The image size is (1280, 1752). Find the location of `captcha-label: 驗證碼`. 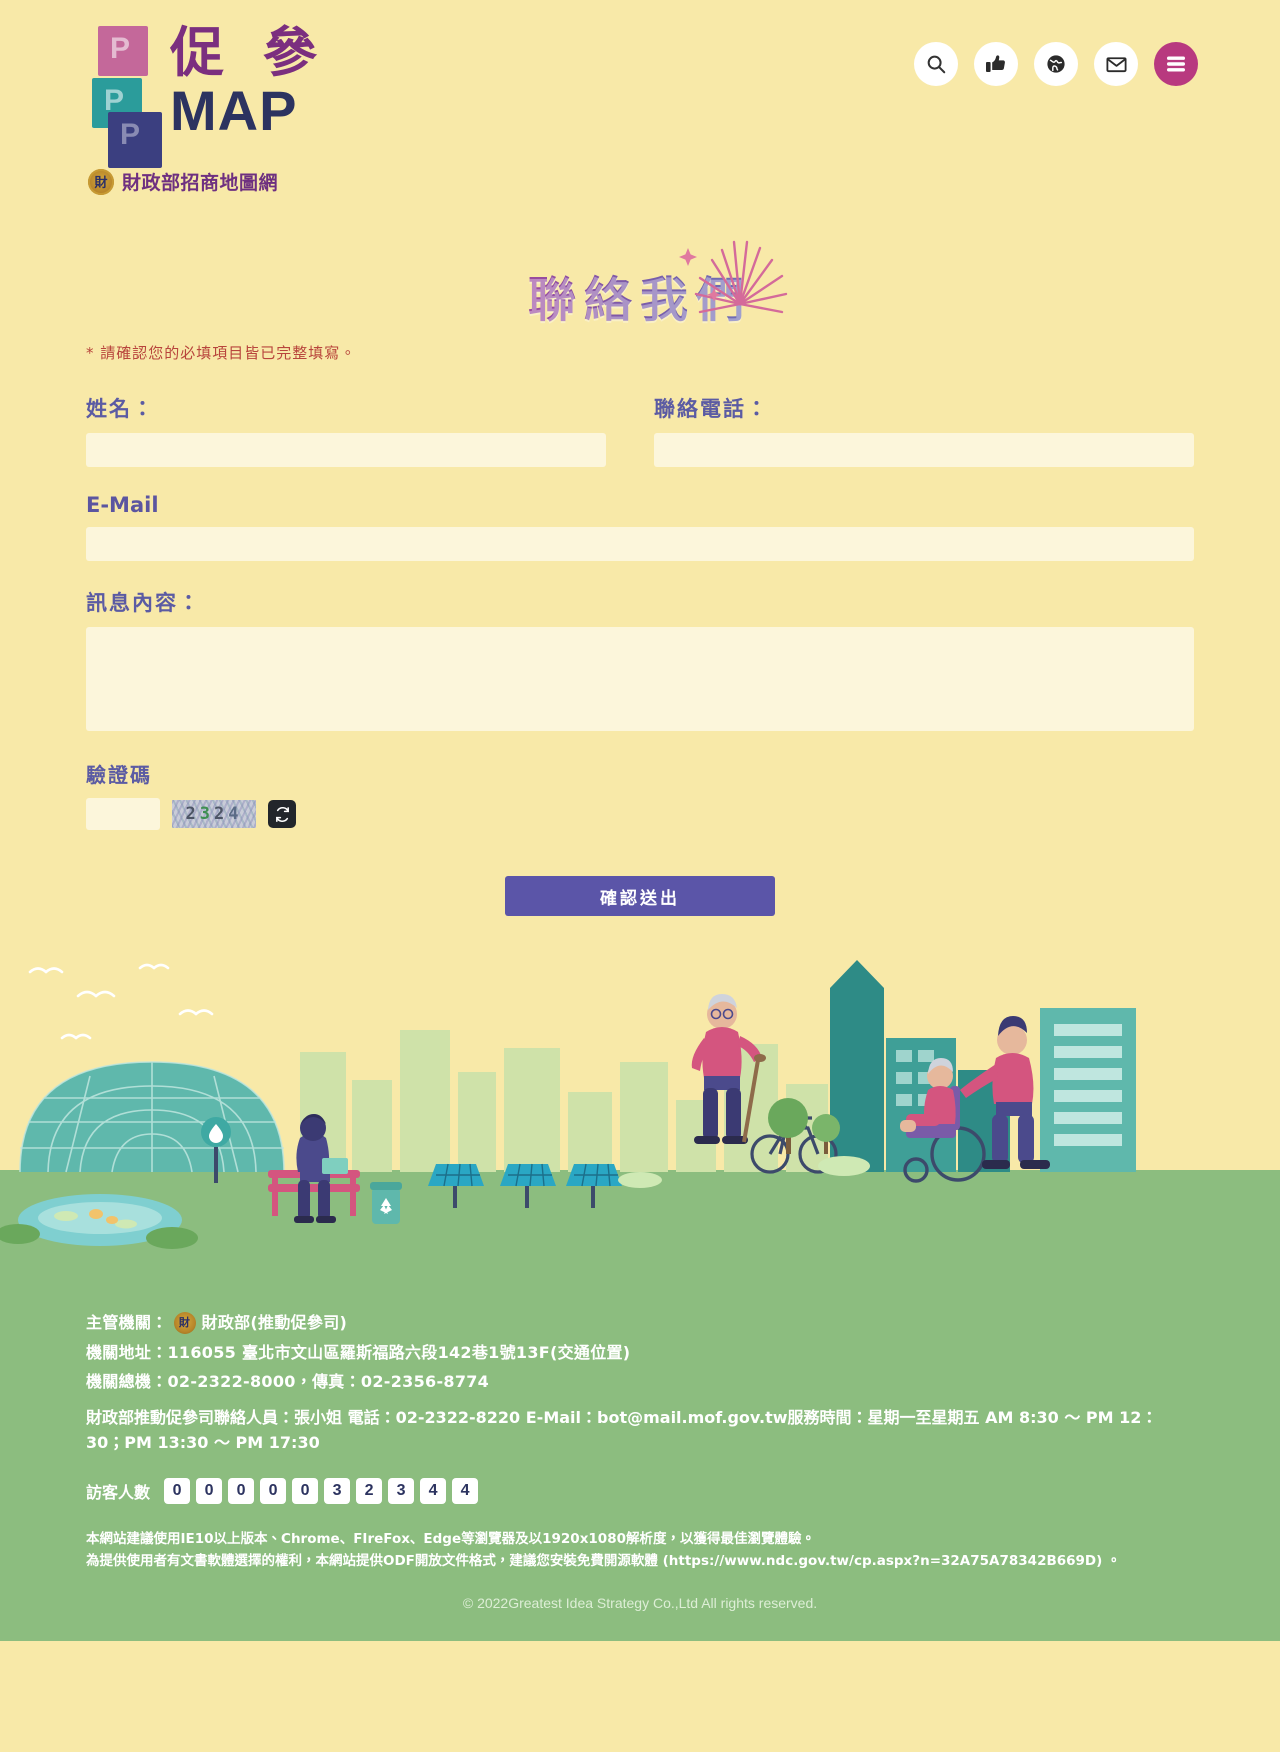

captcha-label: 驗證碼 is located at coordinates (119, 775).